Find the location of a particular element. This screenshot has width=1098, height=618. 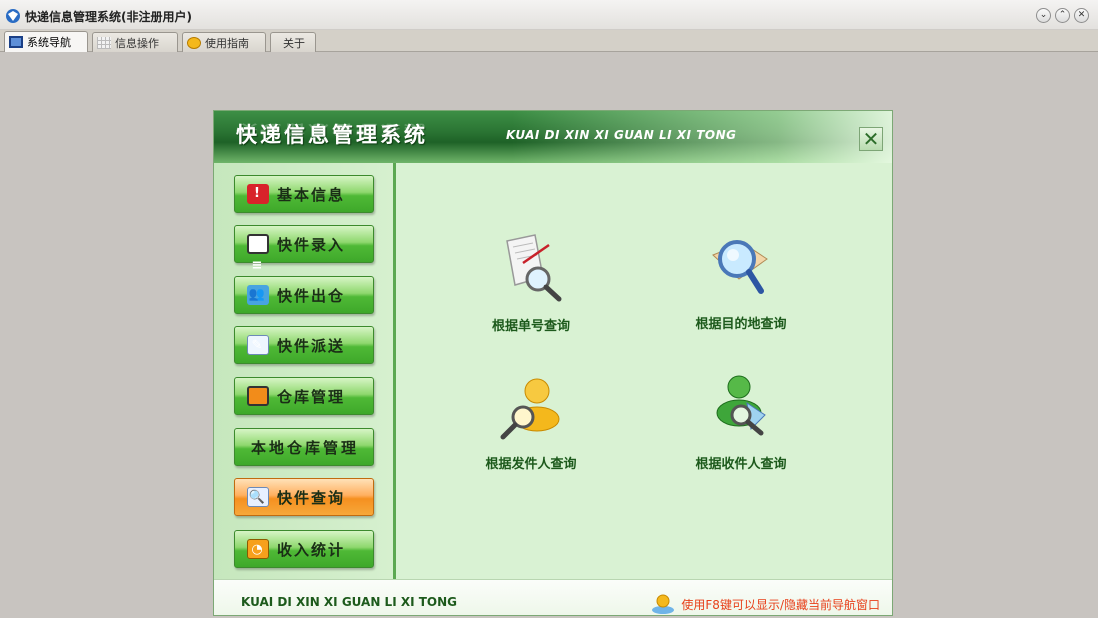

clock-icon is located at coordinates (194, 42).